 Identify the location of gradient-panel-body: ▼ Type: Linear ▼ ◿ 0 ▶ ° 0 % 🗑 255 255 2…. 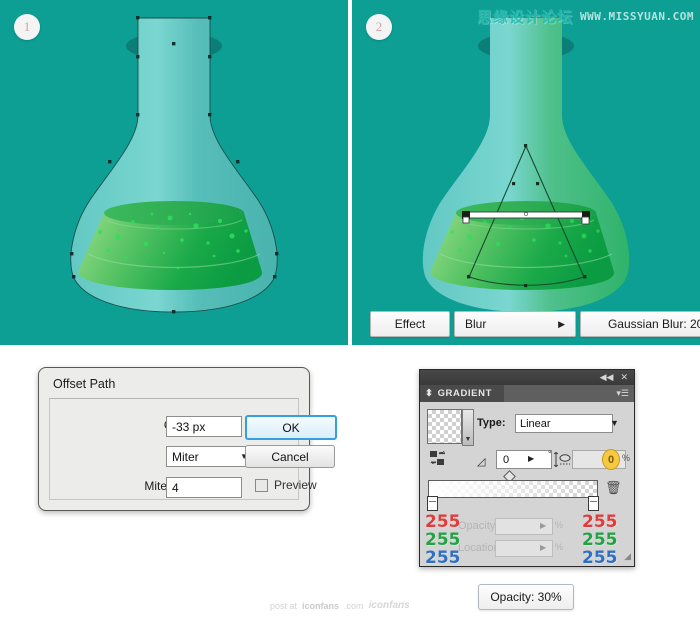
(527, 485).